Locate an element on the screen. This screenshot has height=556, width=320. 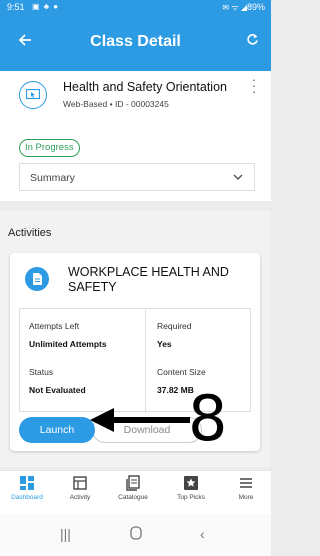
annotation-arrow is located at coordinates (140, 420).